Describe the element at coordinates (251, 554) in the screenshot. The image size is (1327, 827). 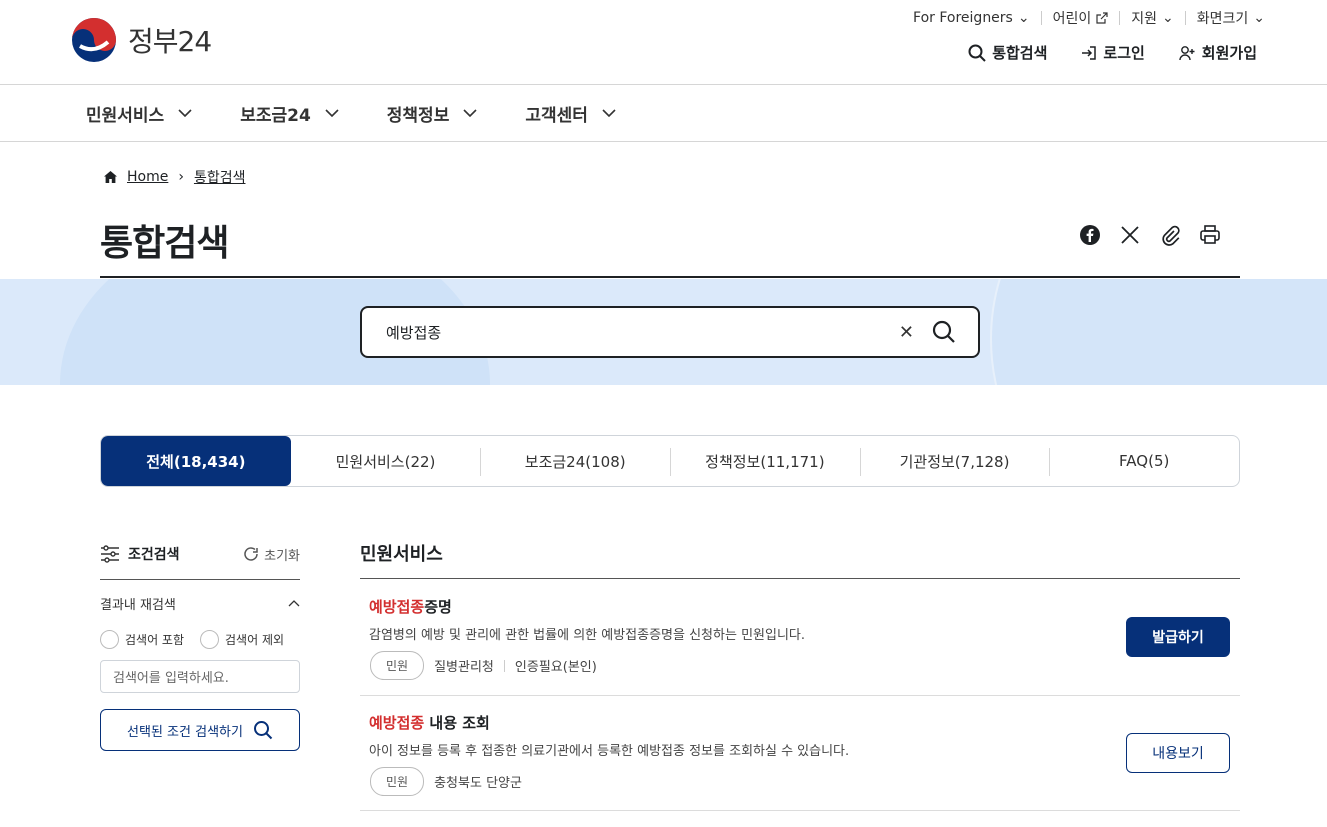
I see `refresh-icon` at that location.